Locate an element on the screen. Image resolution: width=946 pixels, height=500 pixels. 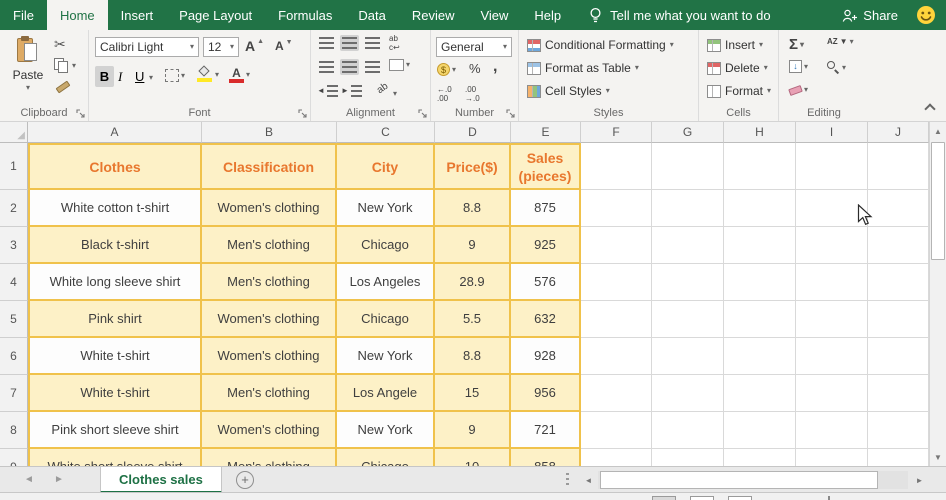
smiley-icon is located at coordinates (926, 15).